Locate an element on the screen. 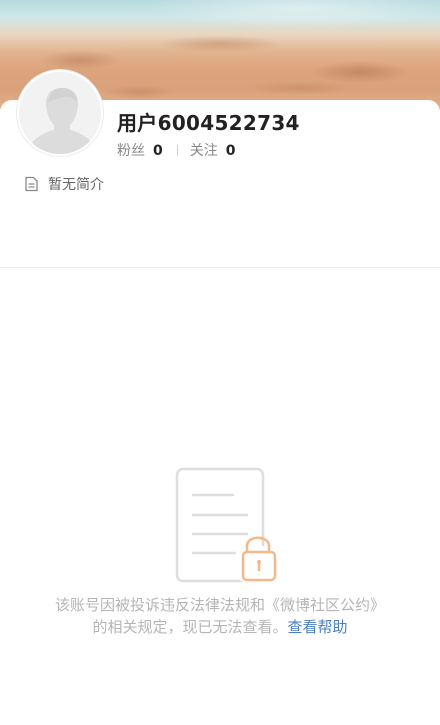 The image size is (440, 725). default-avatar-icon is located at coordinates (60, 113).